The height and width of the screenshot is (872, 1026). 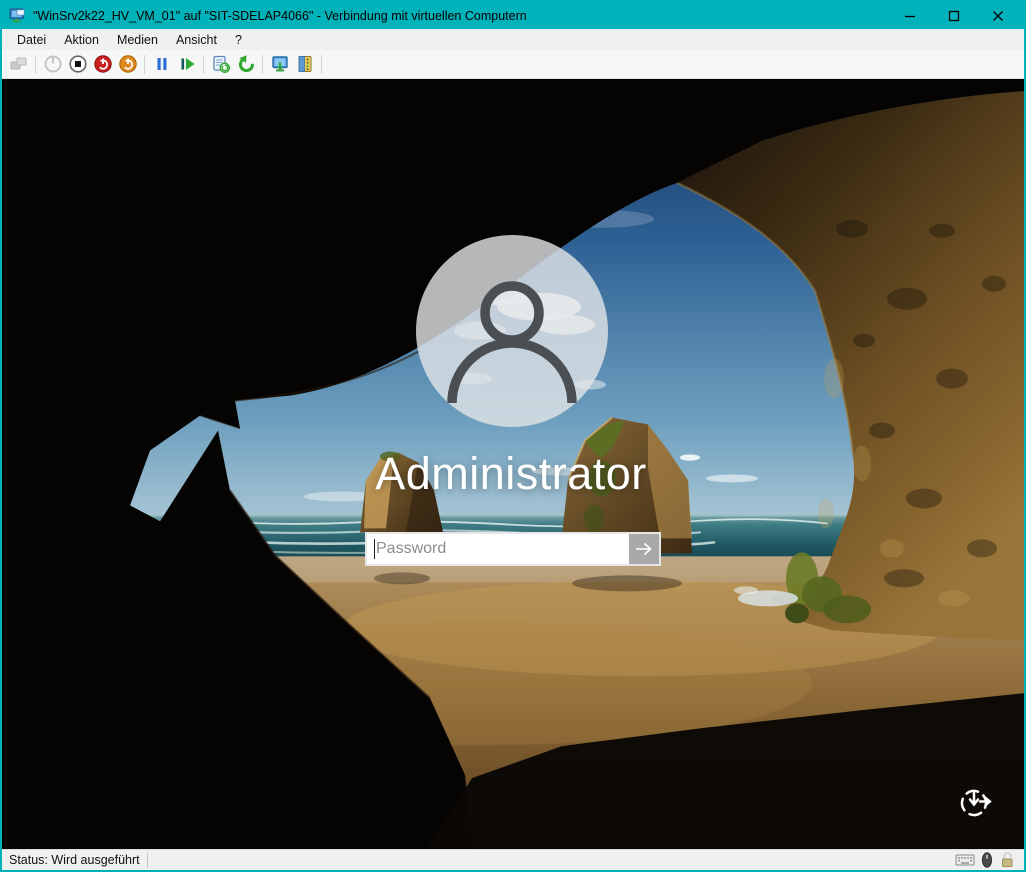 What do you see at coordinates (910, 16) in the screenshot?
I see `minimize-button` at bounding box center [910, 16].